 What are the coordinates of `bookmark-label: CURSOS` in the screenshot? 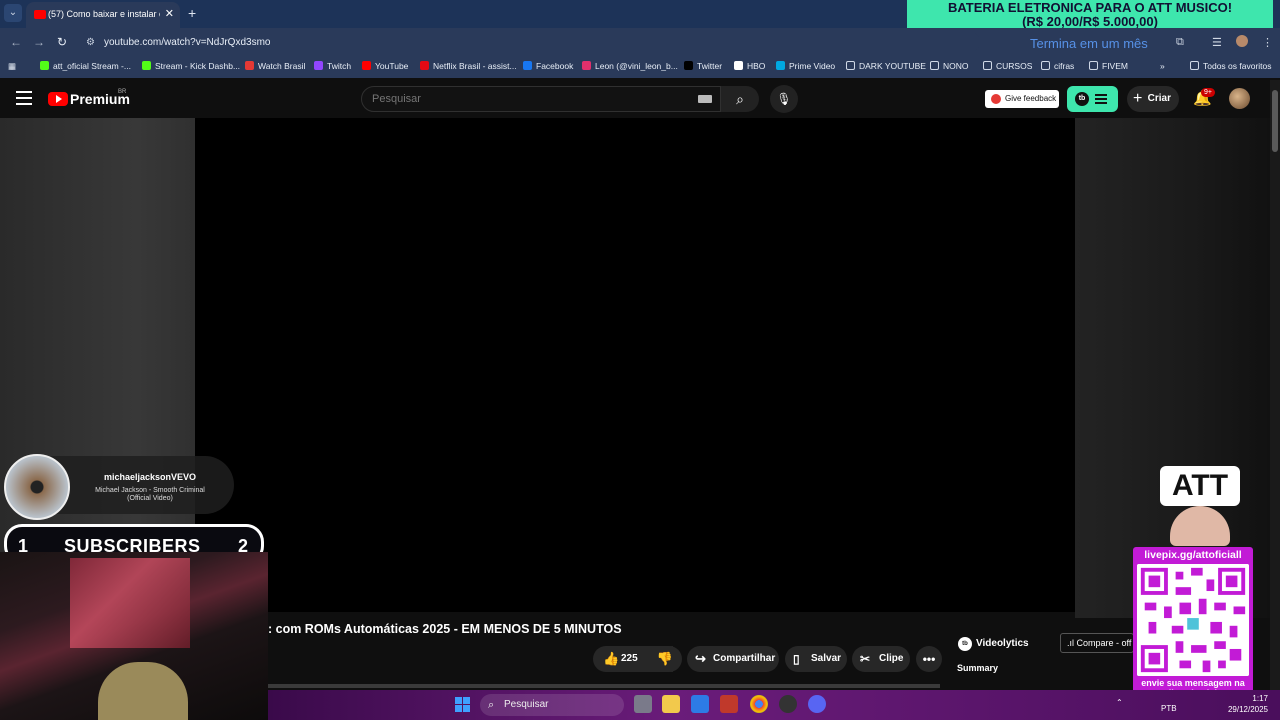 It's located at (1014, 66).